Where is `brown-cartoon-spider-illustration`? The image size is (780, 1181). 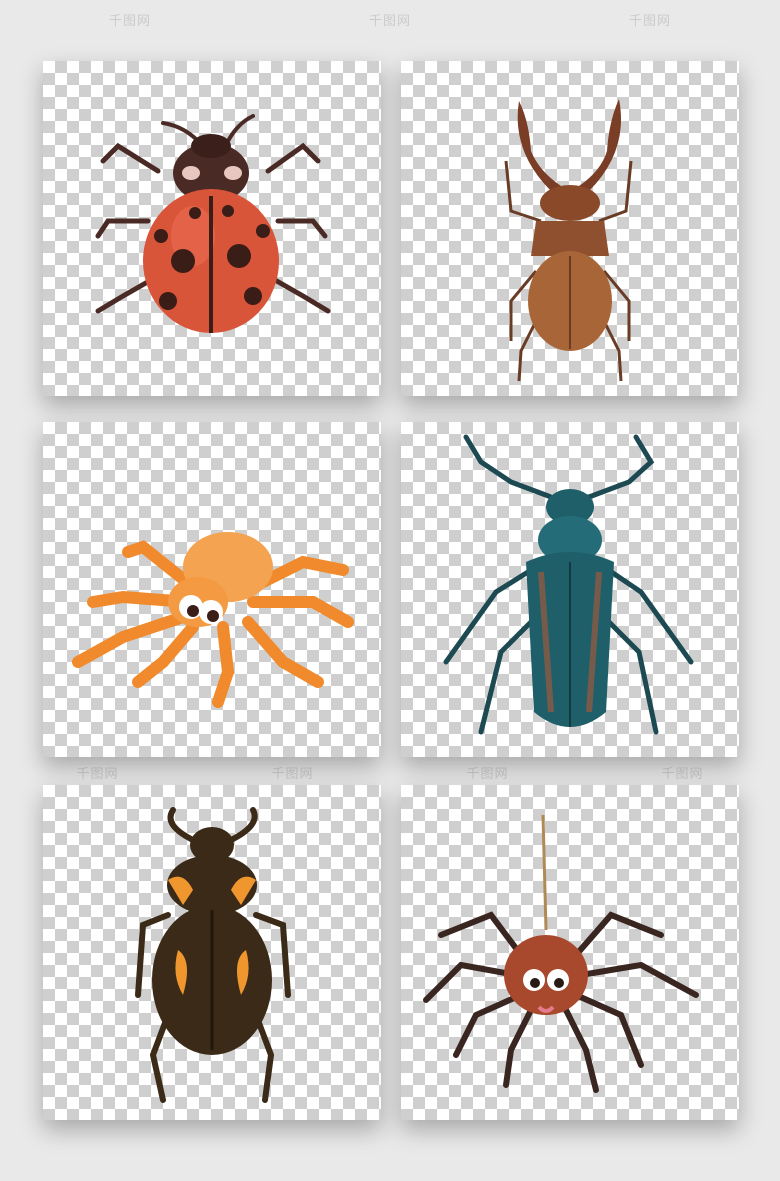
brown-cartoon-spider-illustration is located at coordinates (561, 953).